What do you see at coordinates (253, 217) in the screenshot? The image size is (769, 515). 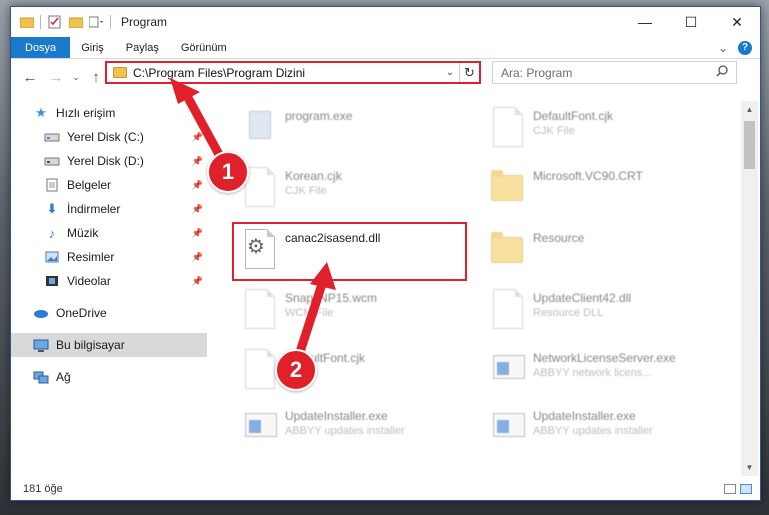 I see `annotation-arrows` at bounding box center [253, 217].